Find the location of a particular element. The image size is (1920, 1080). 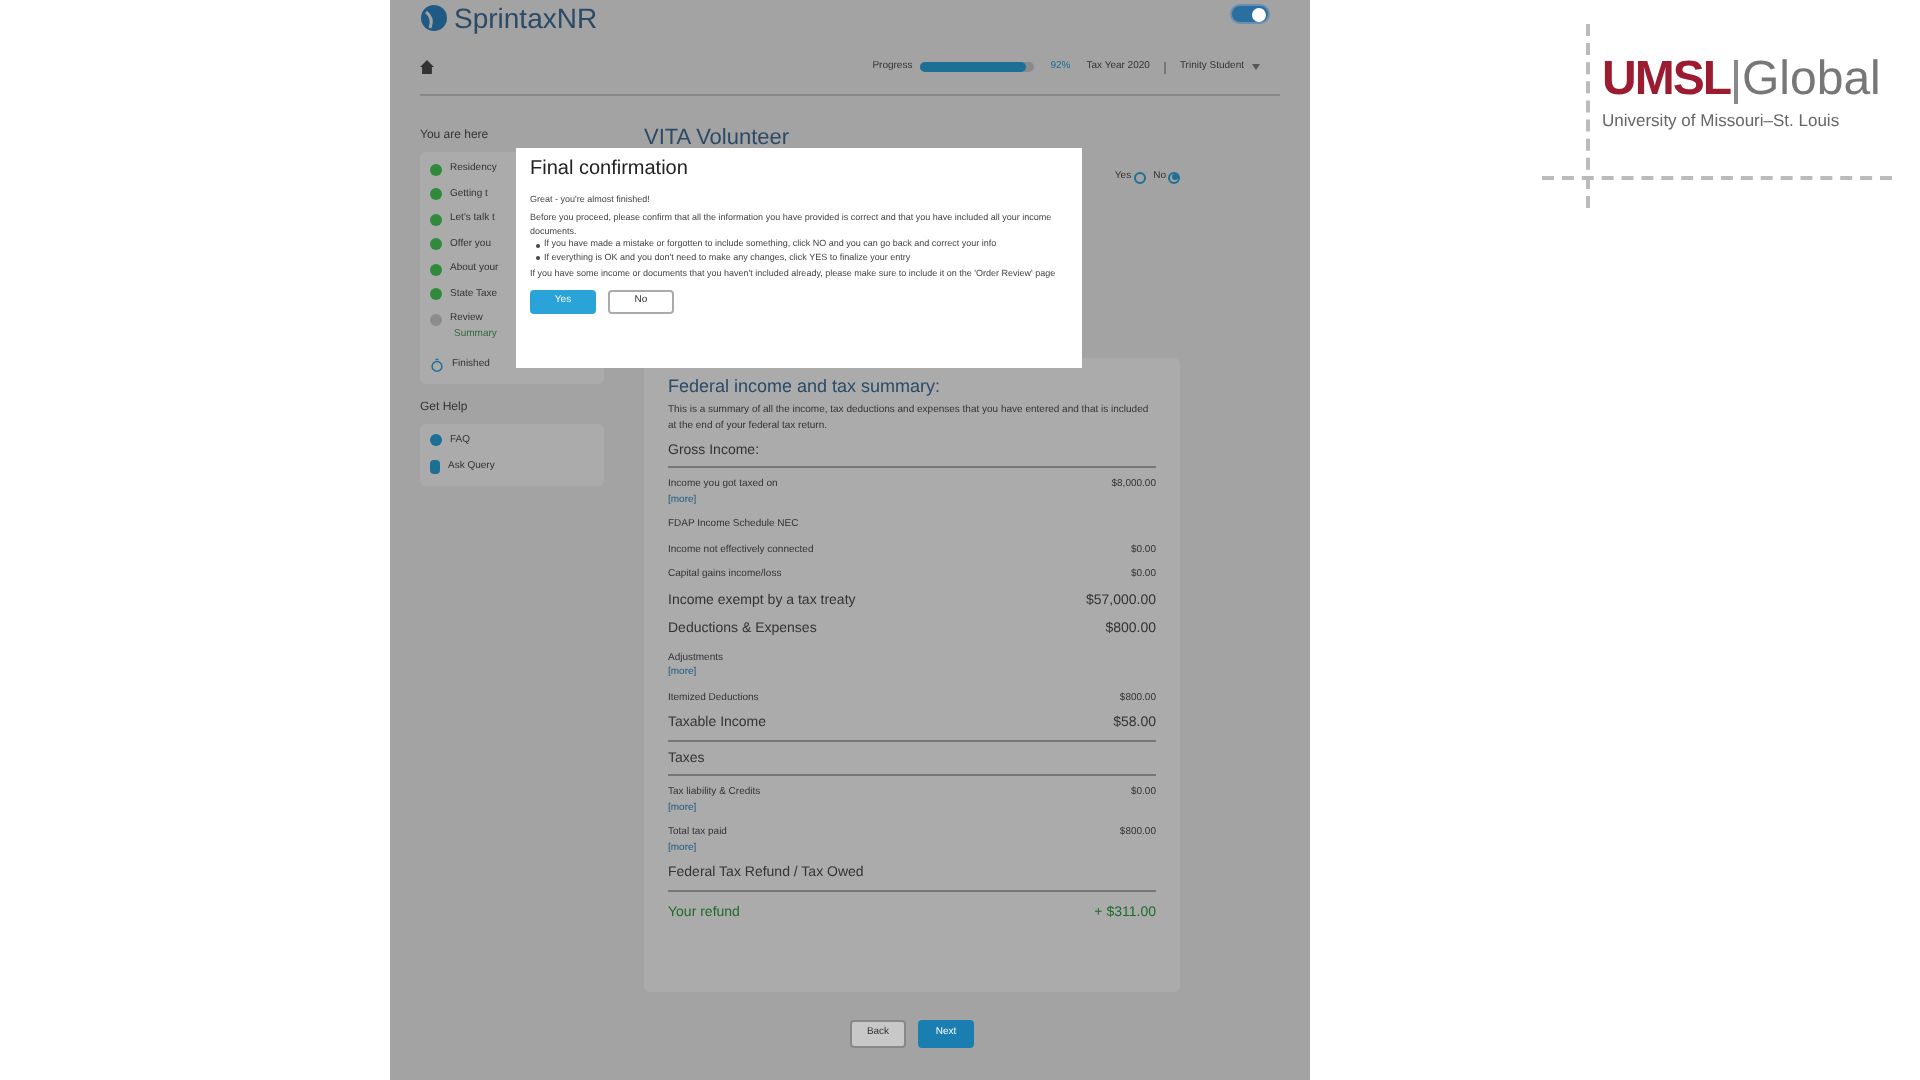

app-logo: SprintaxNR is located at coordinates (526, 18).